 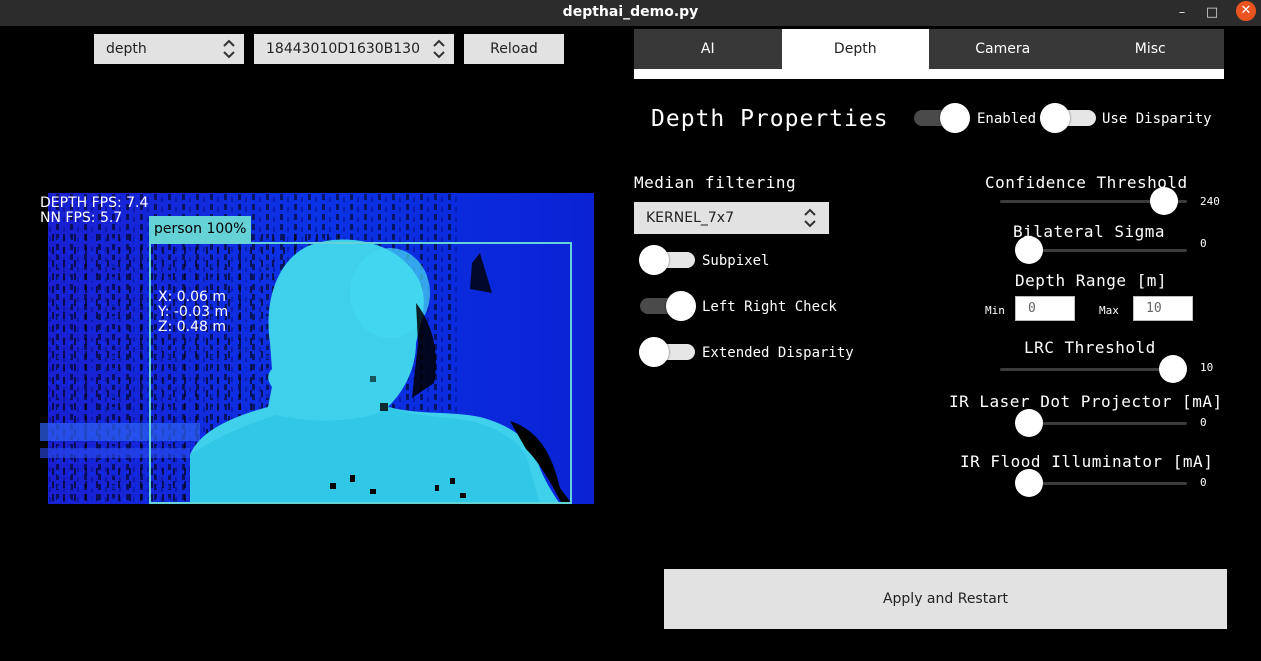 I want to click on extended-disparity-toggle, so click(x=667, y=352).